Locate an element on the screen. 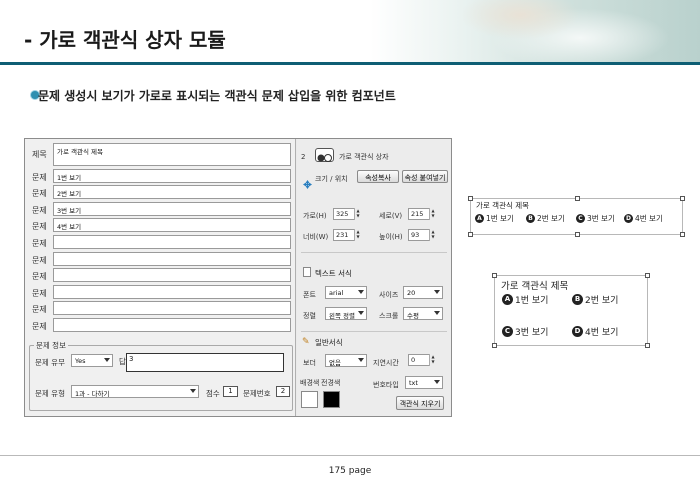 The height and width of the screenshot is (485, 700). option-label: 4번 보기 is located at coordinates (649, 218).